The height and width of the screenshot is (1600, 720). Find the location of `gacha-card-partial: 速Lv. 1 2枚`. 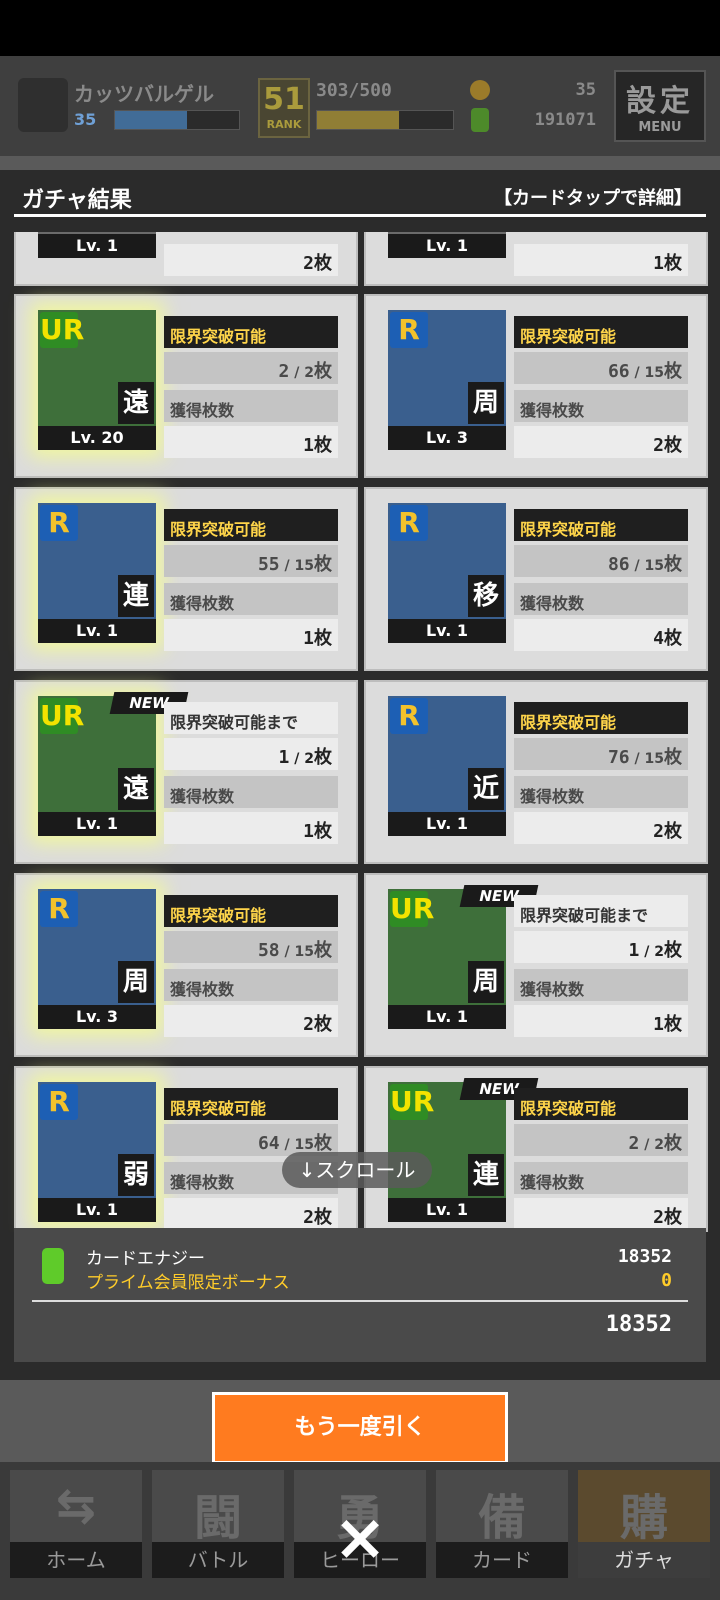

gacha-card-partial: 速Lv. 1 2枚 is located at coordinates (186, 259).